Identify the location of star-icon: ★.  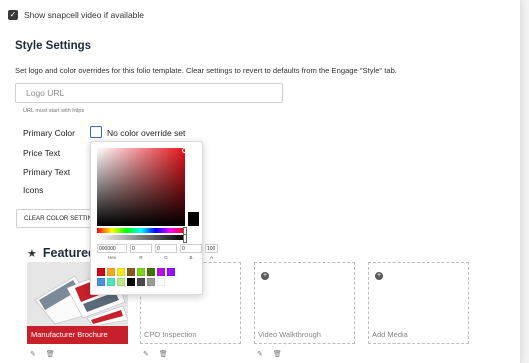
(32, 253).